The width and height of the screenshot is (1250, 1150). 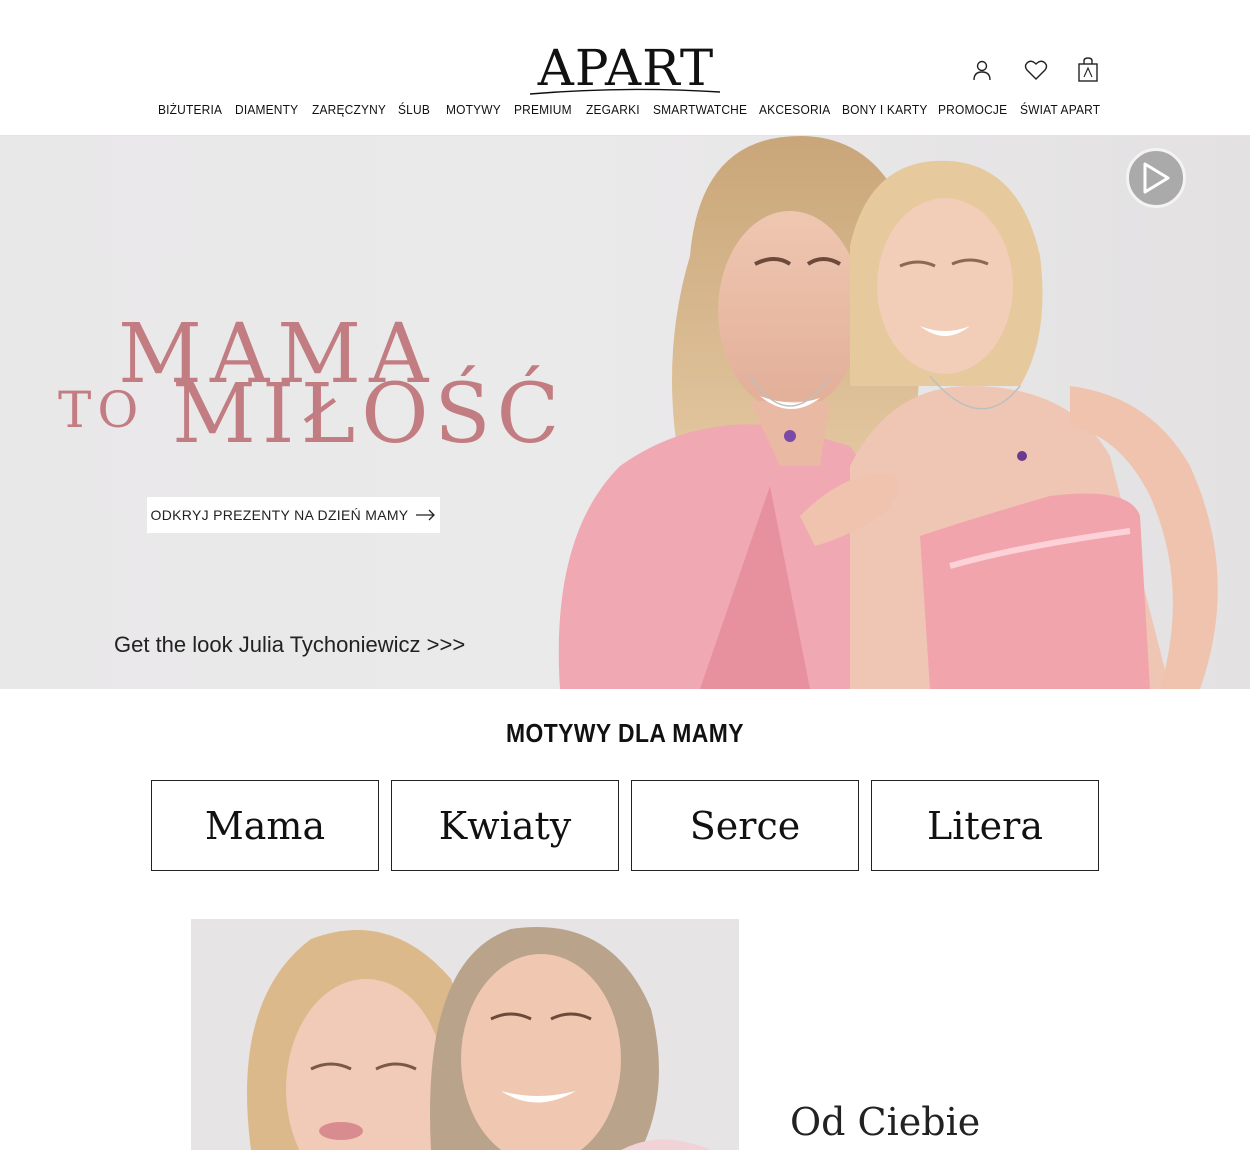 I want to click on motifs-section-title: MOTYWY DLA MAMY, so click(x=625, y=733).